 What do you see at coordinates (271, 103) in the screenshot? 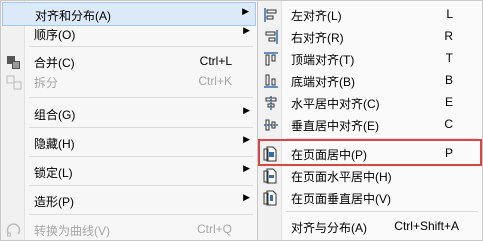
I see `align-horizontal-center-icon` at bounding box center [271, 103].